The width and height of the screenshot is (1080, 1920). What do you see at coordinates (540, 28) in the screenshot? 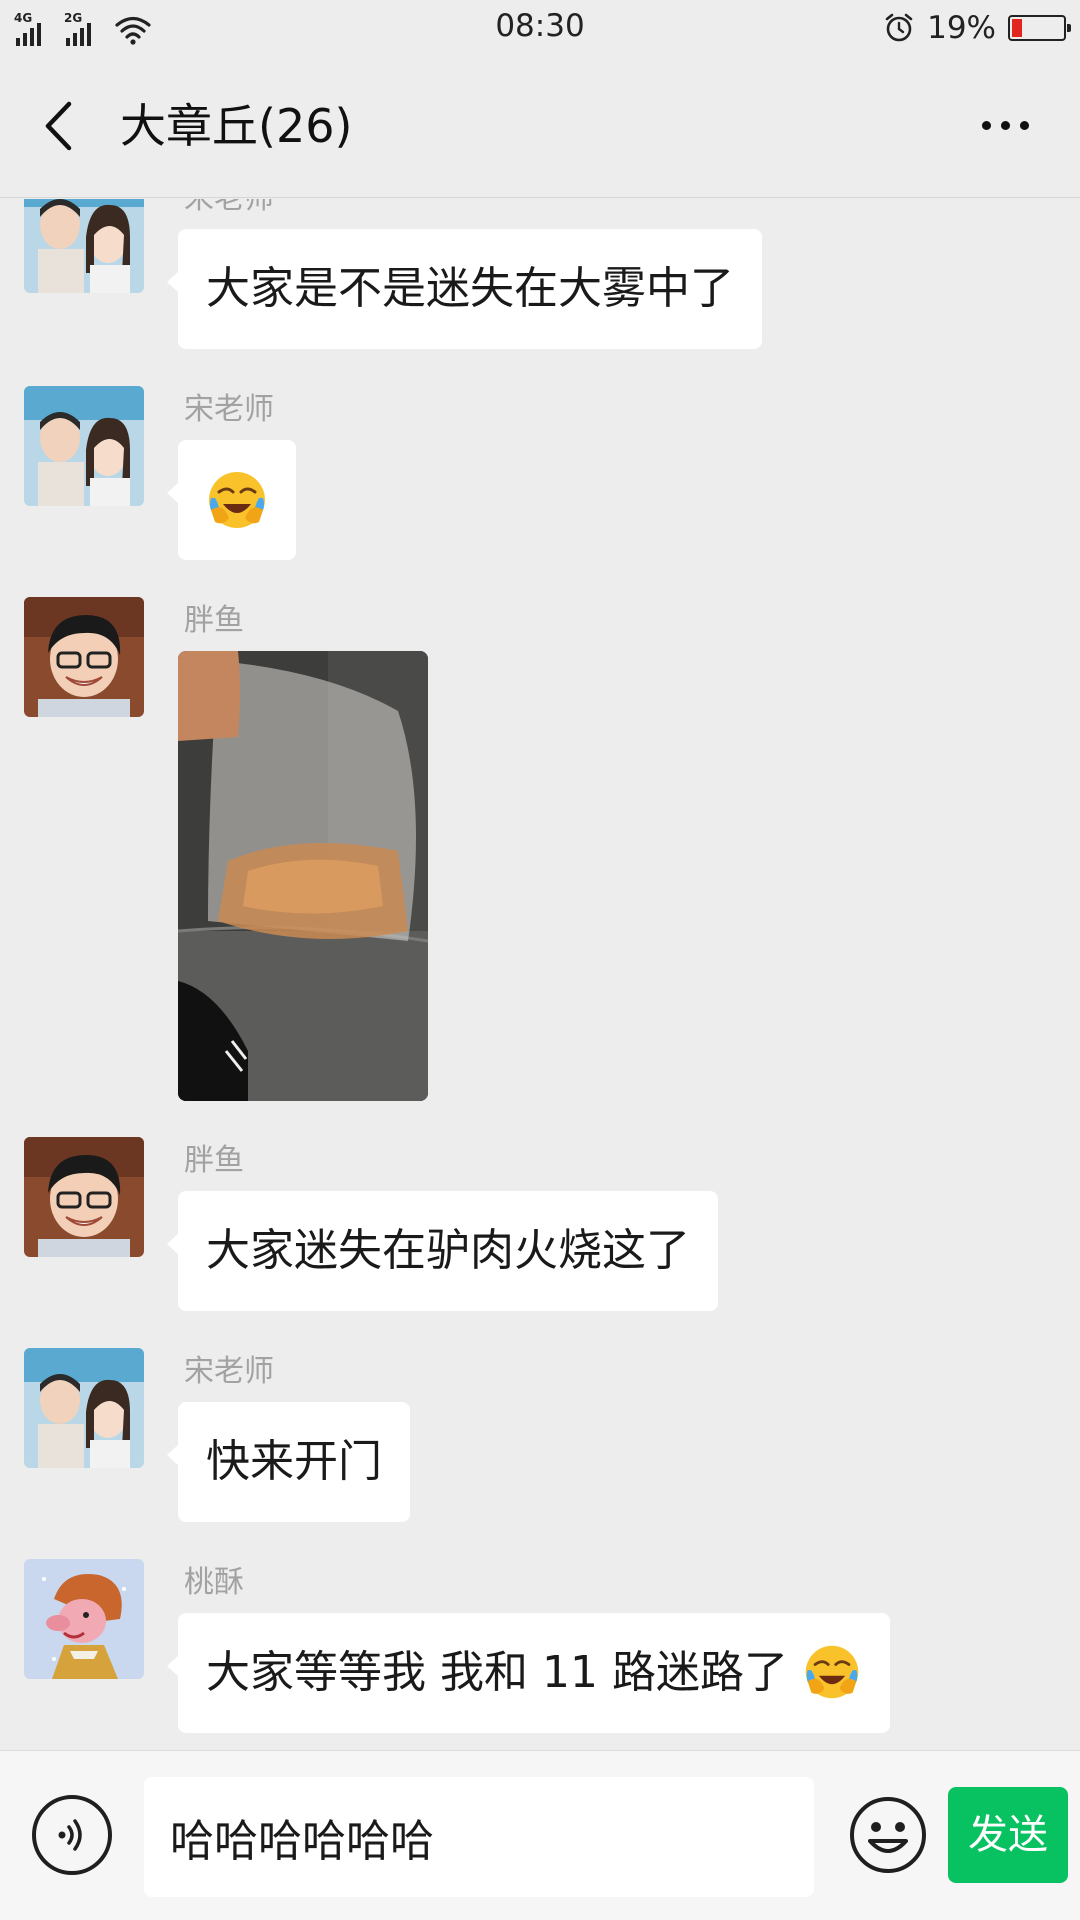
I see `status-bar: 4G 2G 08:30 19%` at bounding box center [540, 28].